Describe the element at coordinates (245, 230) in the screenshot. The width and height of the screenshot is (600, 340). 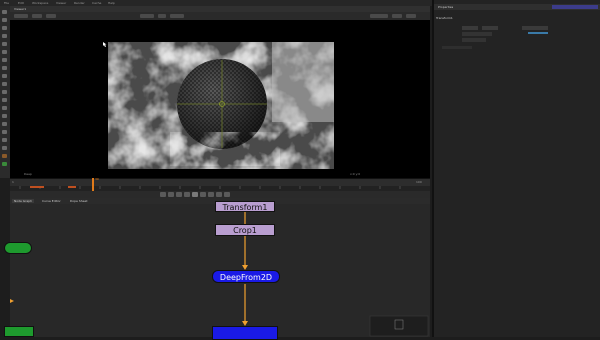
I see `crop1-node: Crop1` at that location.